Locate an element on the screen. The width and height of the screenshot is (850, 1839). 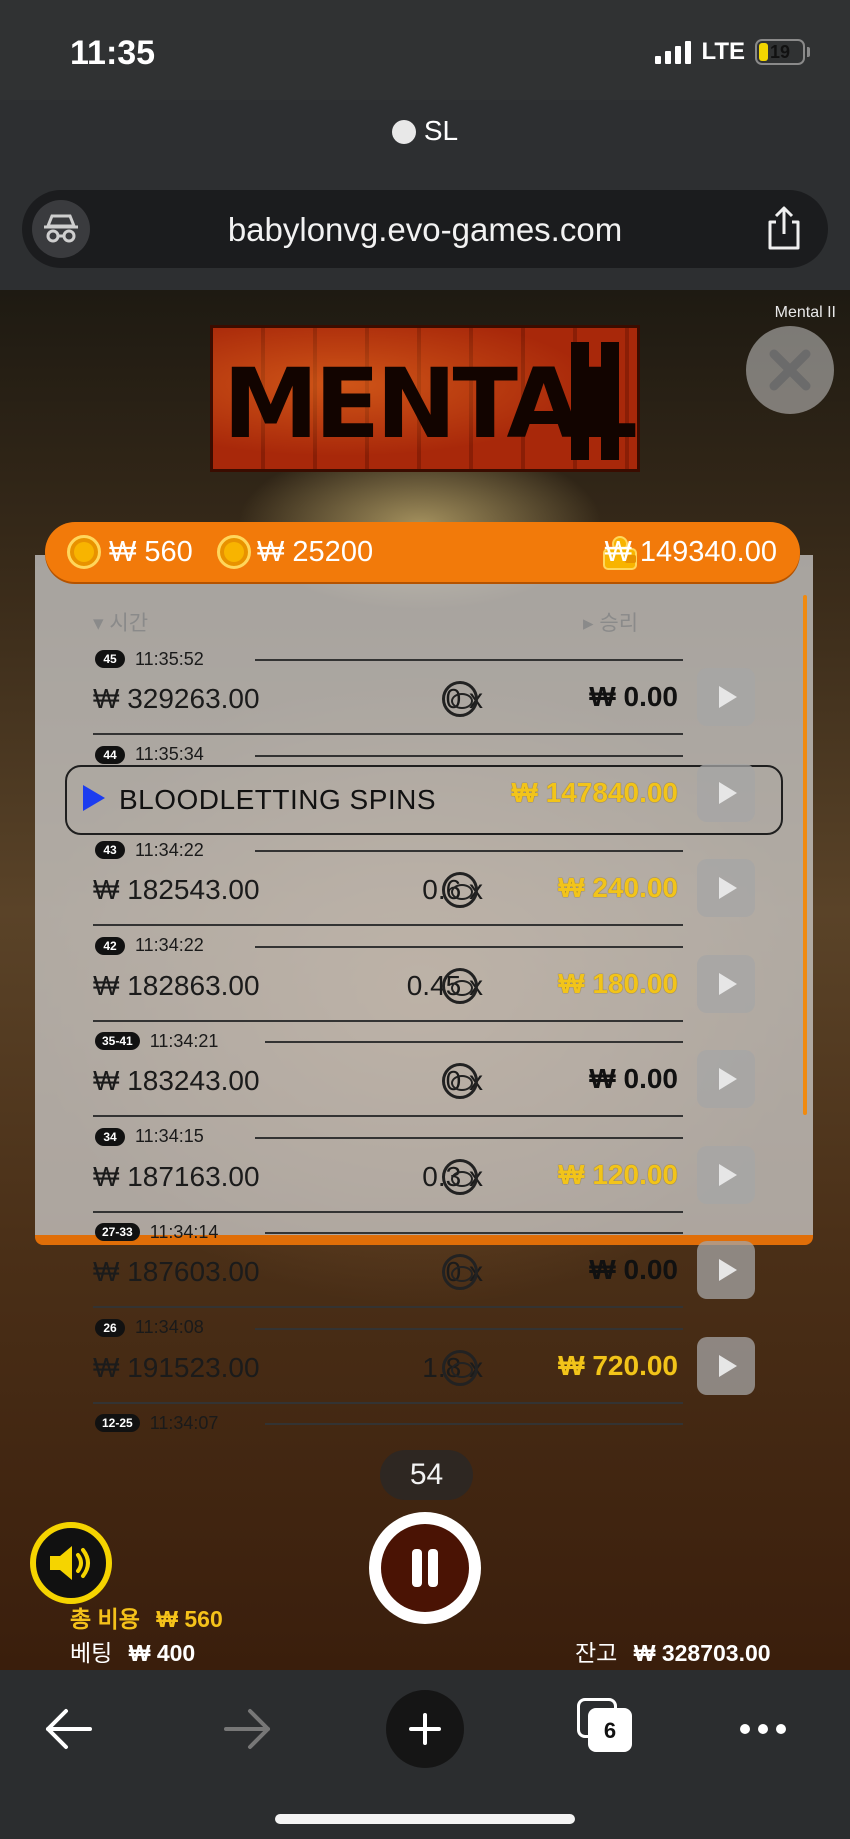
site-dot-icon is located at coordinates (403, 132).